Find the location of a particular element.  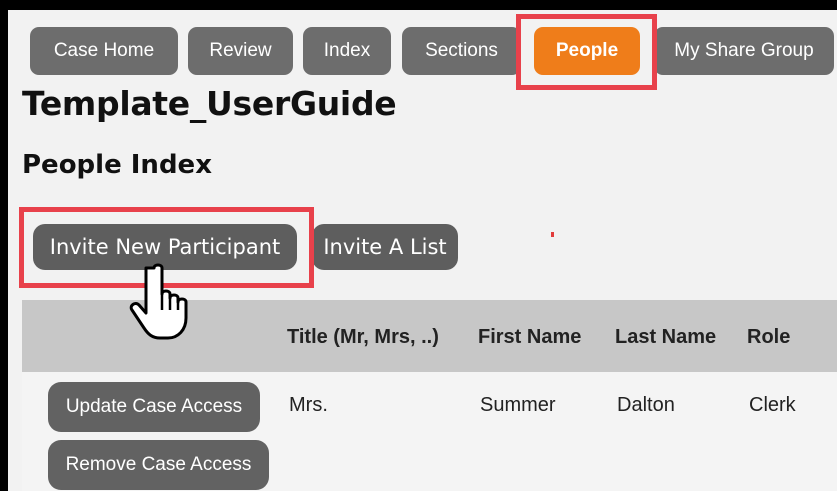

column-header-role: Role is located at coordinates (769, 337).